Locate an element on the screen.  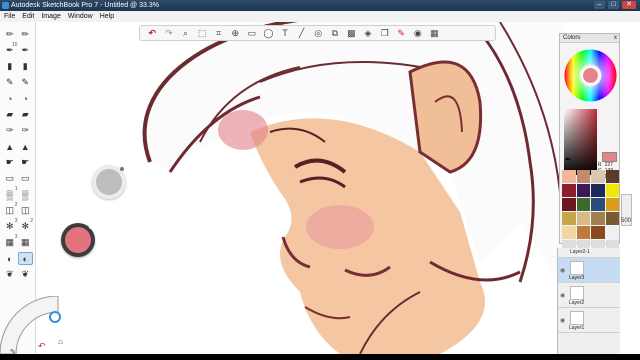
brush-slot: ▒ 1 is located at coordinates (10, 193).